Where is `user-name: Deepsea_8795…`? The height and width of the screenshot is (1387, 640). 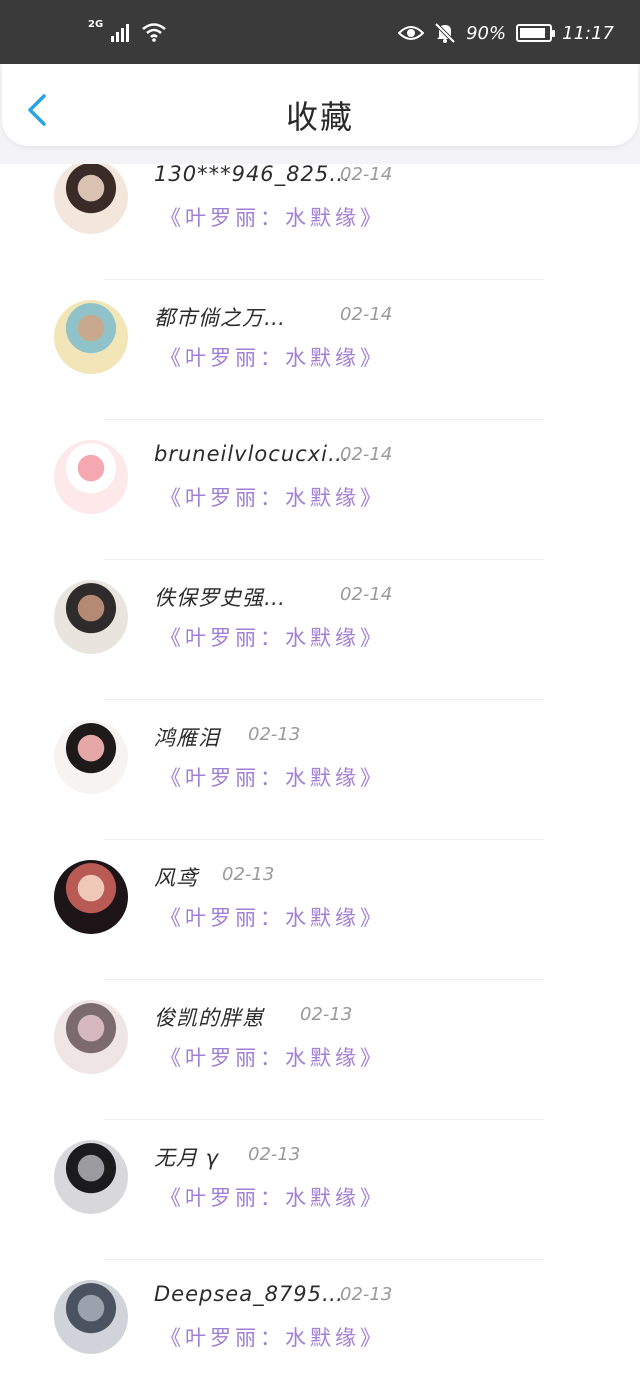
user-name: Deepsea_8795… is located at coordinates (249, 1294).